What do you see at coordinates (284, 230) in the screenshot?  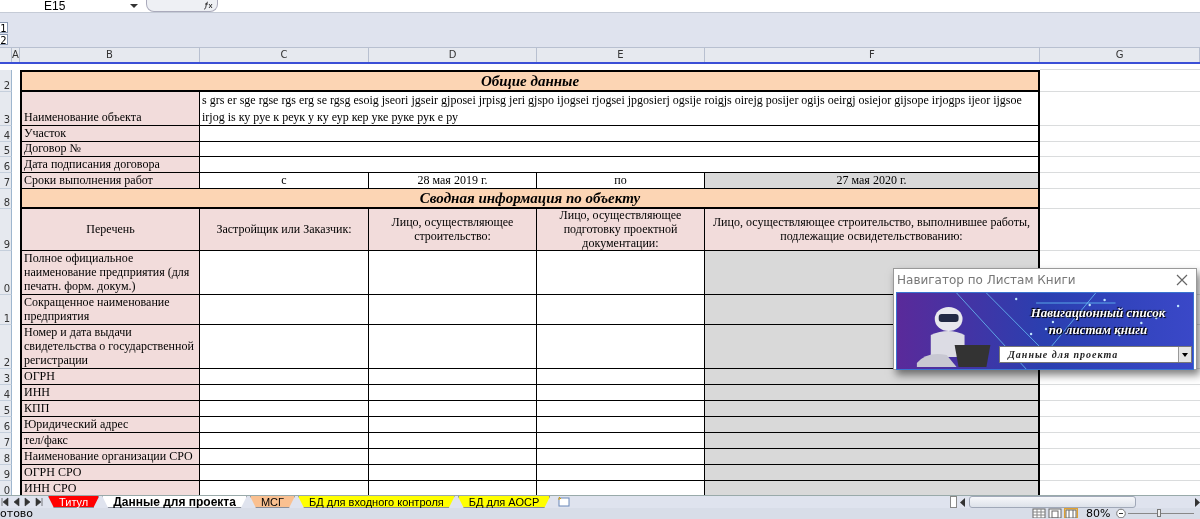 I see `column-heading: Застройщик или Заказчик:` at bounding box center [284, 230].